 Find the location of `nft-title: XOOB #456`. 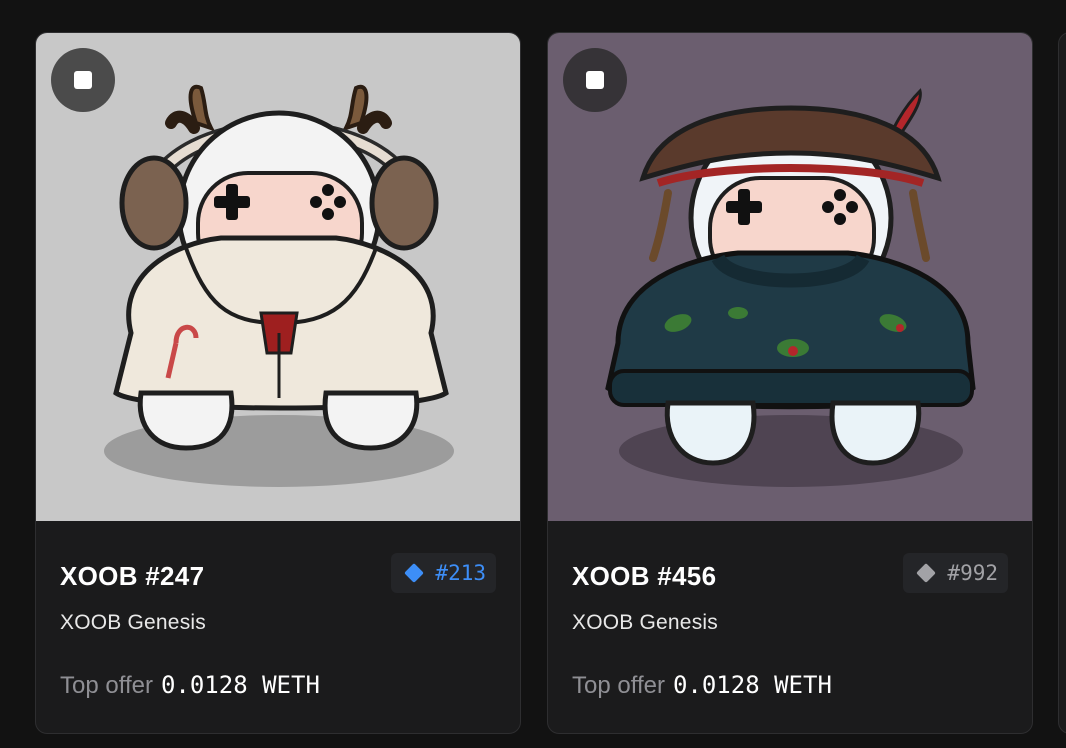

nft-title: XOOB #456 is located at coordinates (644, 576).